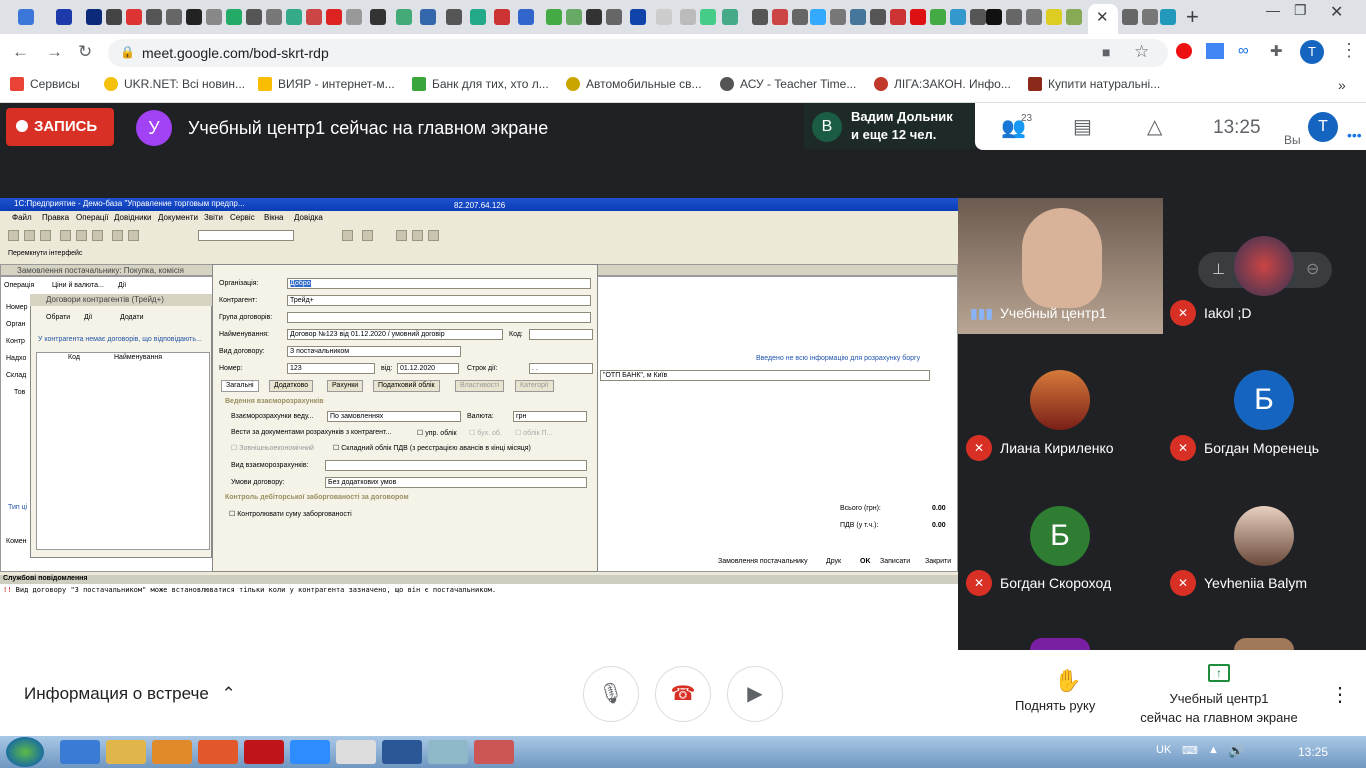 This screenshot has height=768, width=1366. I want to click on forward-icon: →, so click(54, 52).